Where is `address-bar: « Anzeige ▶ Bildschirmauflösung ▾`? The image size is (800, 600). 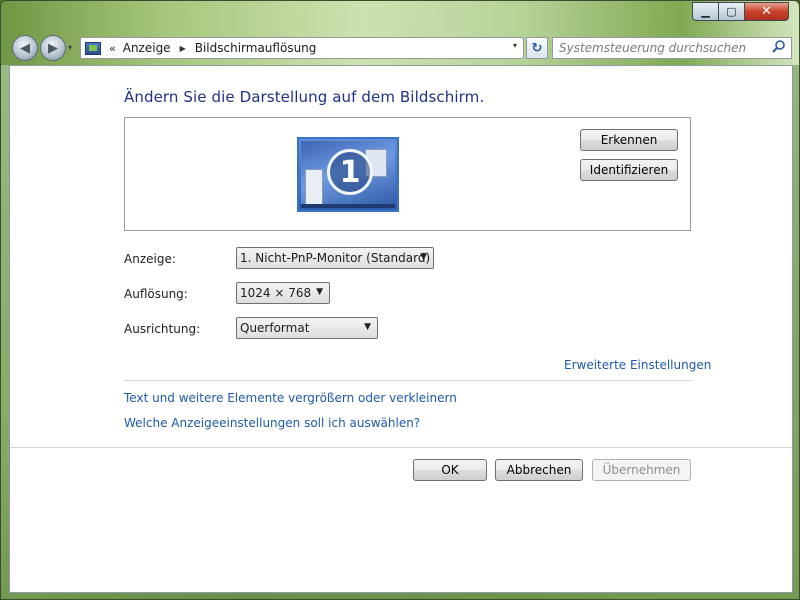 address-bar: « Anzeige ▶ Bildschirmauflösung ▾ is located at coordinates (302, 48).